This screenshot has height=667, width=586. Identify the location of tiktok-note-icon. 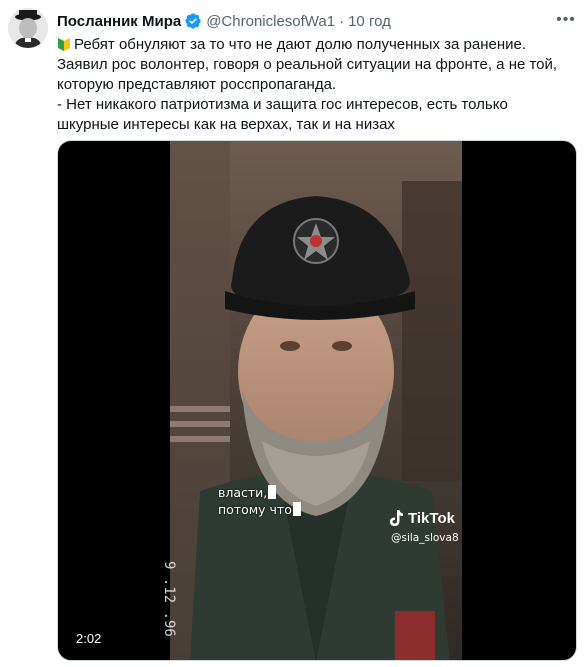
(396, 518).